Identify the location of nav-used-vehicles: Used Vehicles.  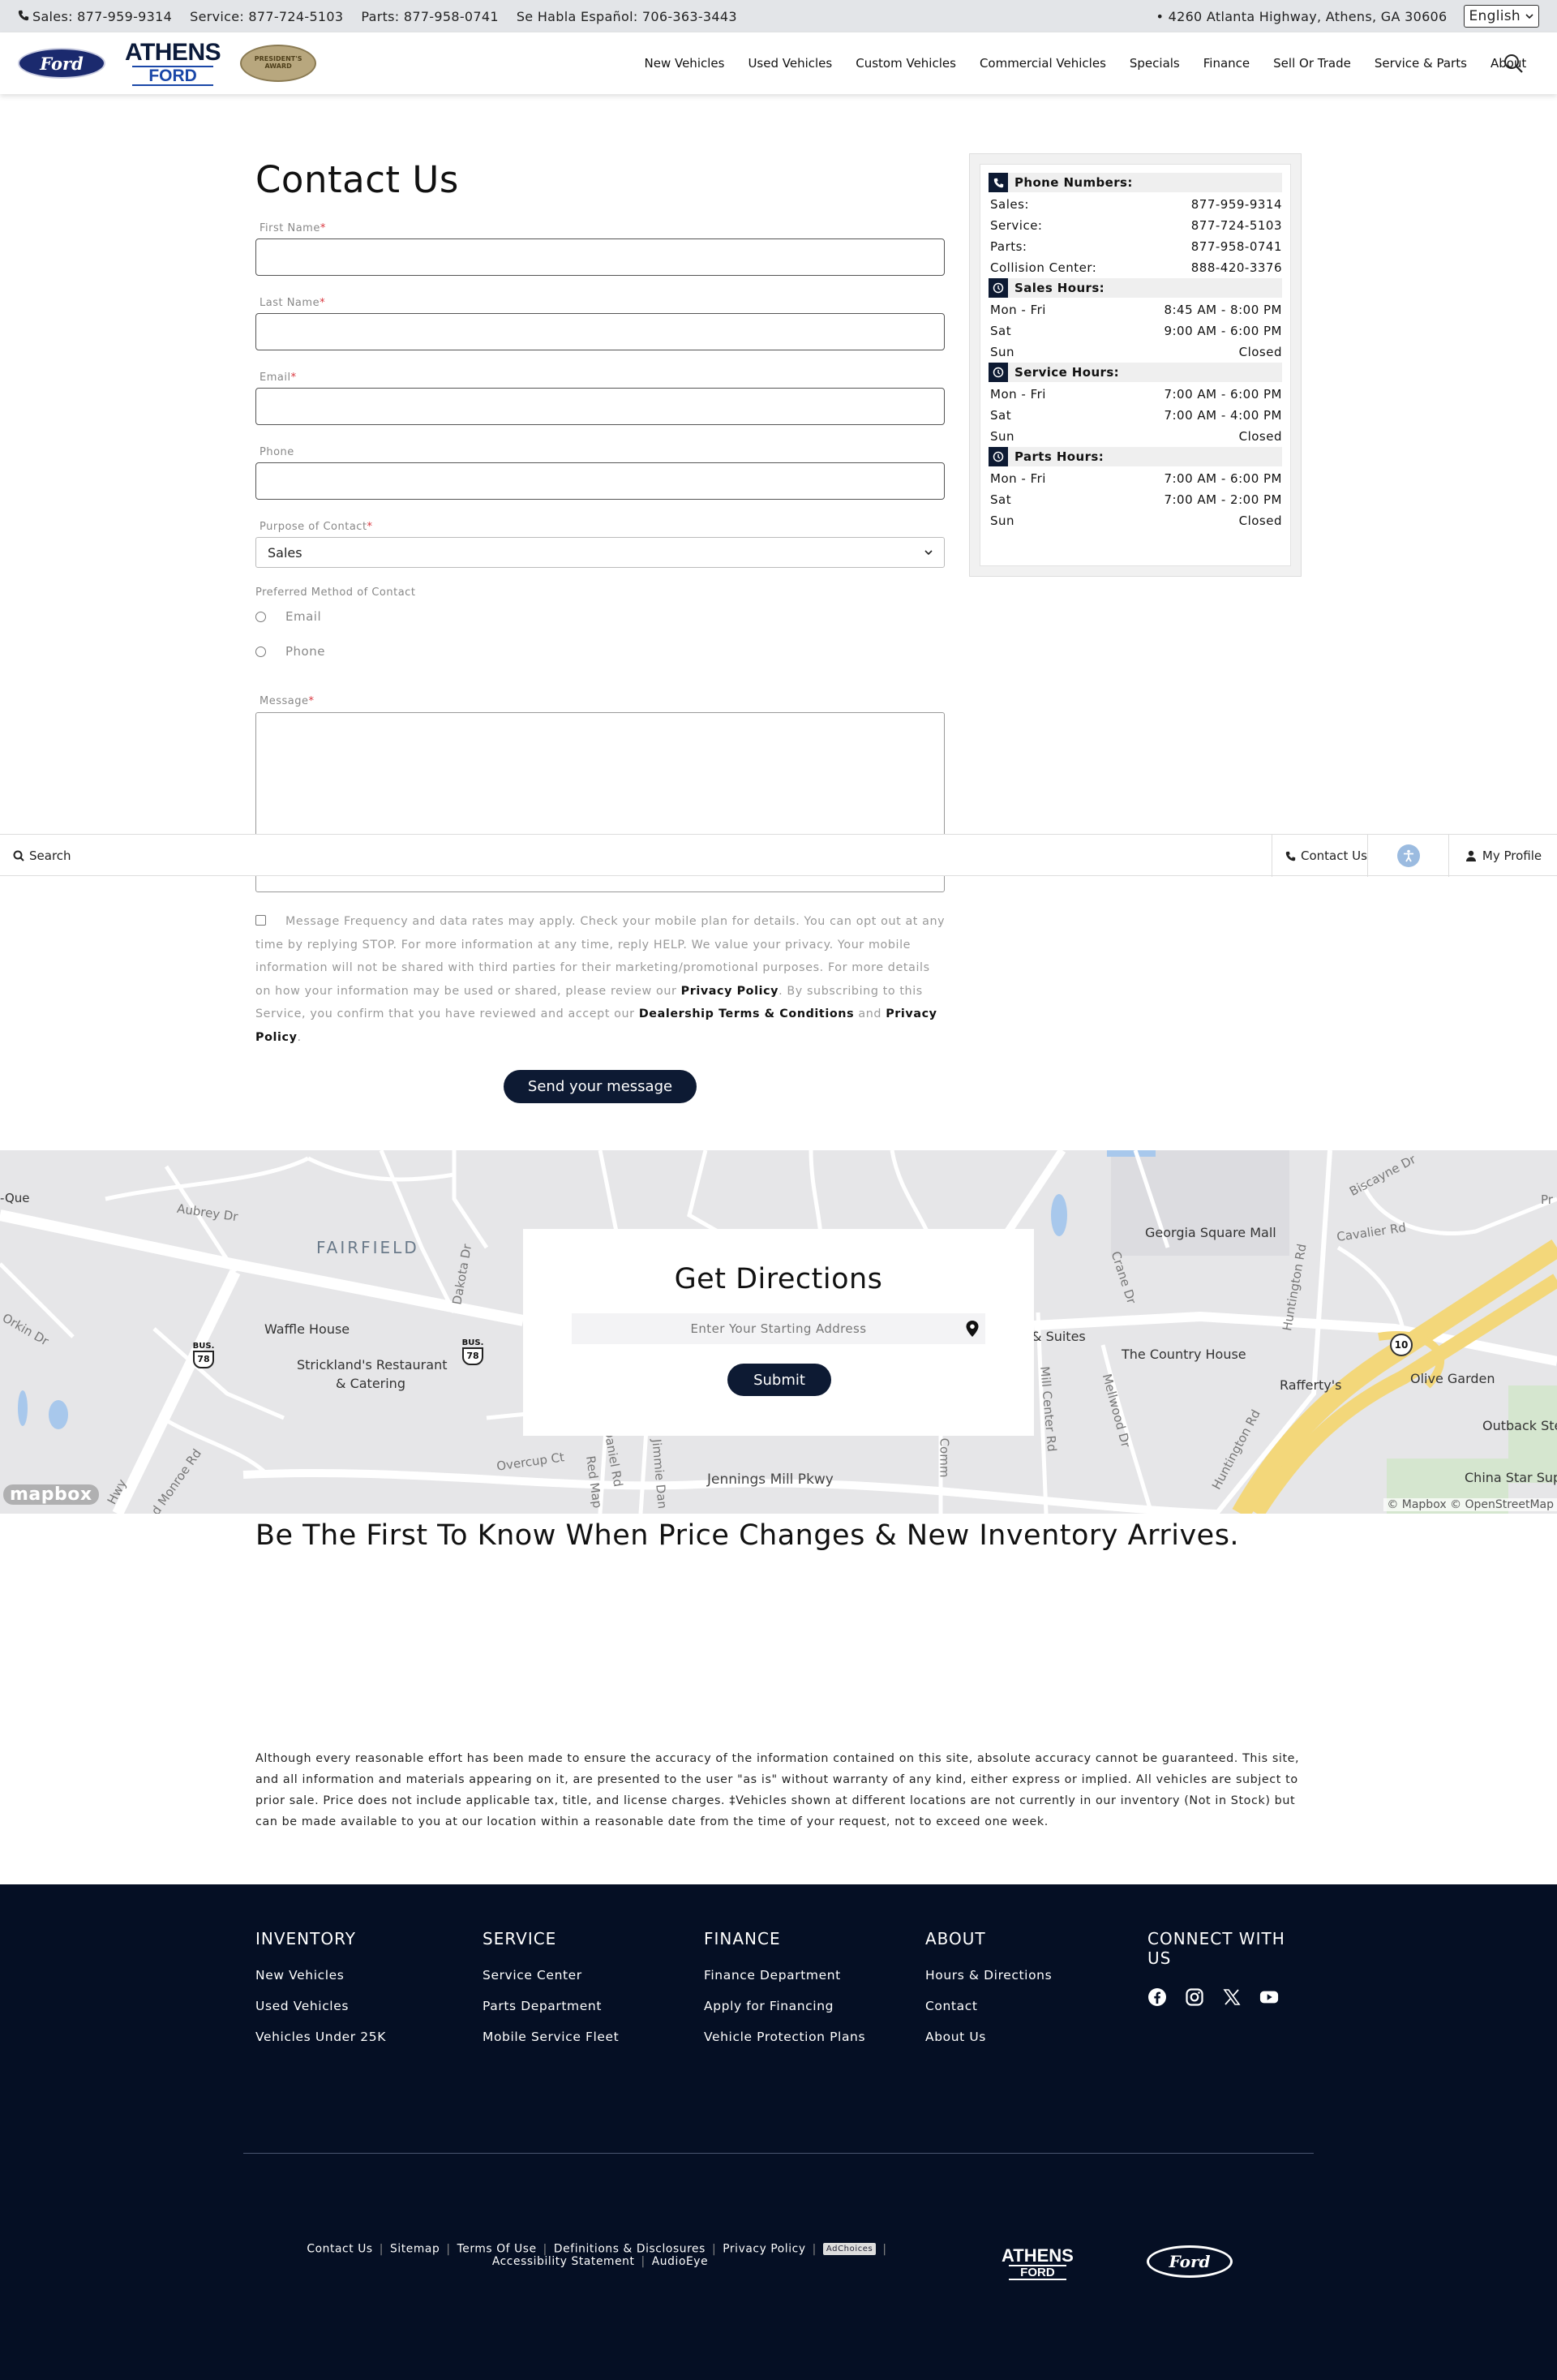
(790, 63).